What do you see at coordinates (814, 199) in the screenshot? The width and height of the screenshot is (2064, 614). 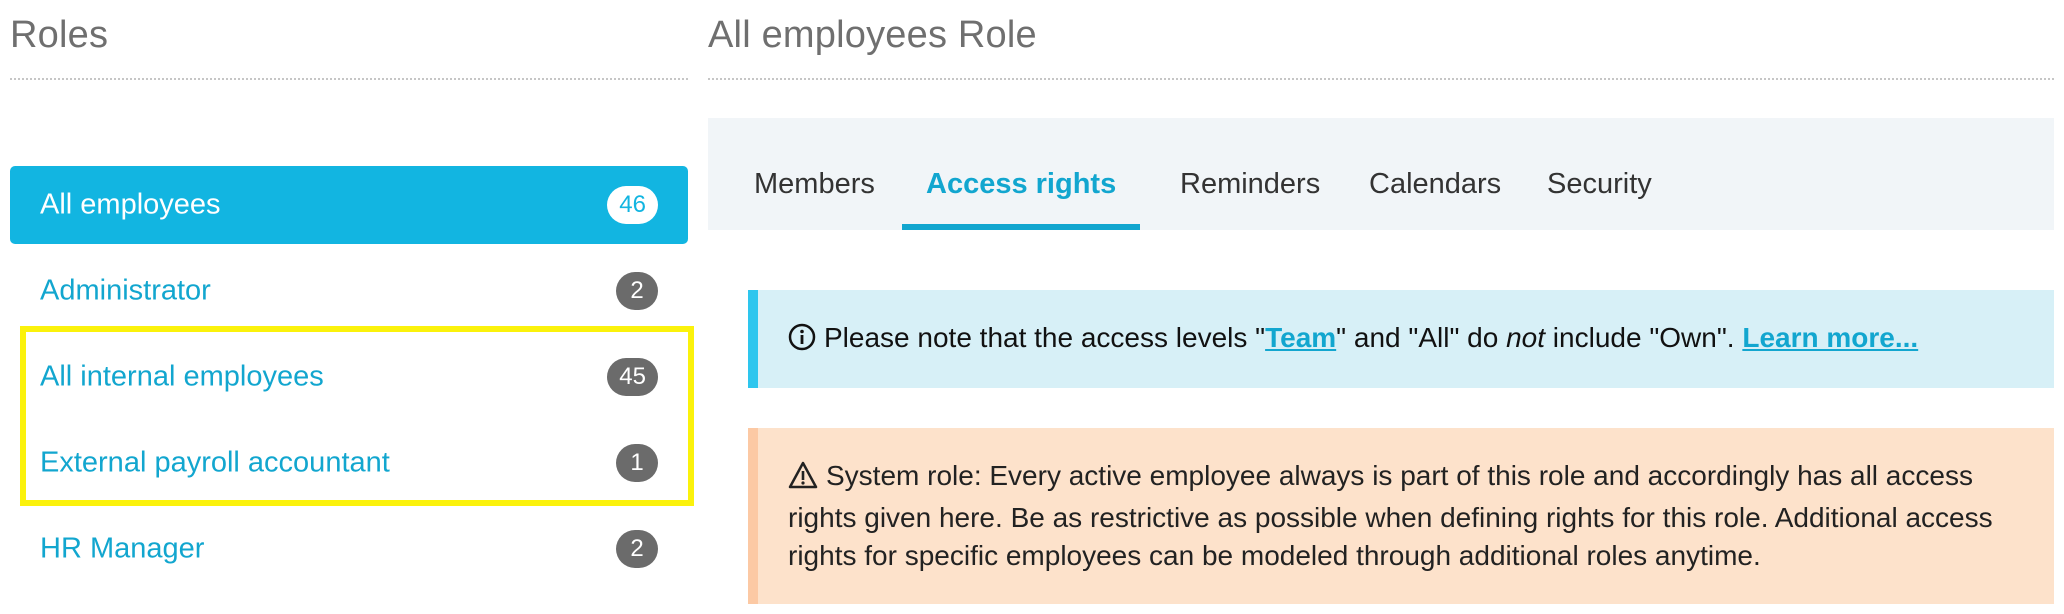 I see `tab-members: Members` at bounding box center [814, 199].